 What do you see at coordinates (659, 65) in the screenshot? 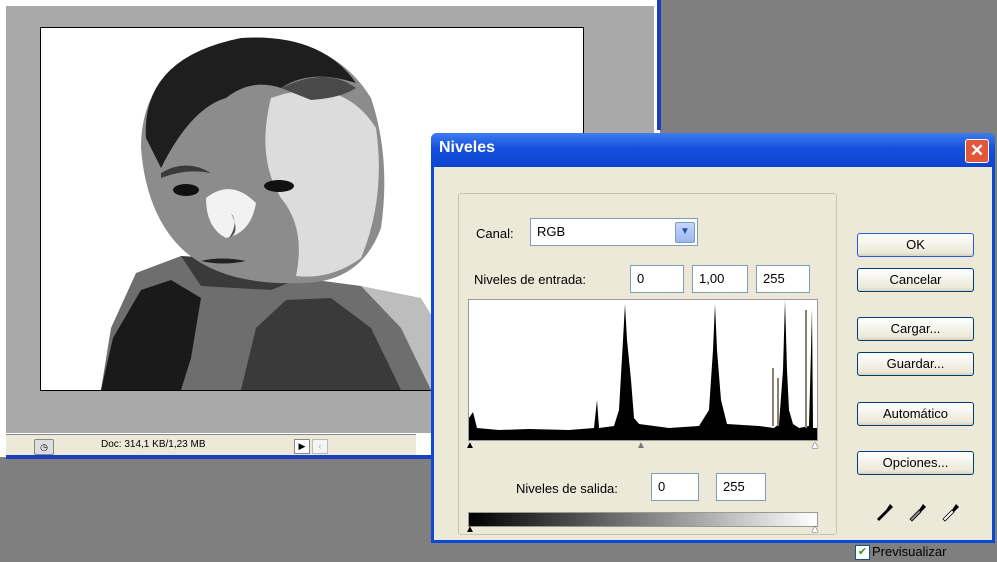
I see `window-border-vertical` at bounding box center [659, 65].